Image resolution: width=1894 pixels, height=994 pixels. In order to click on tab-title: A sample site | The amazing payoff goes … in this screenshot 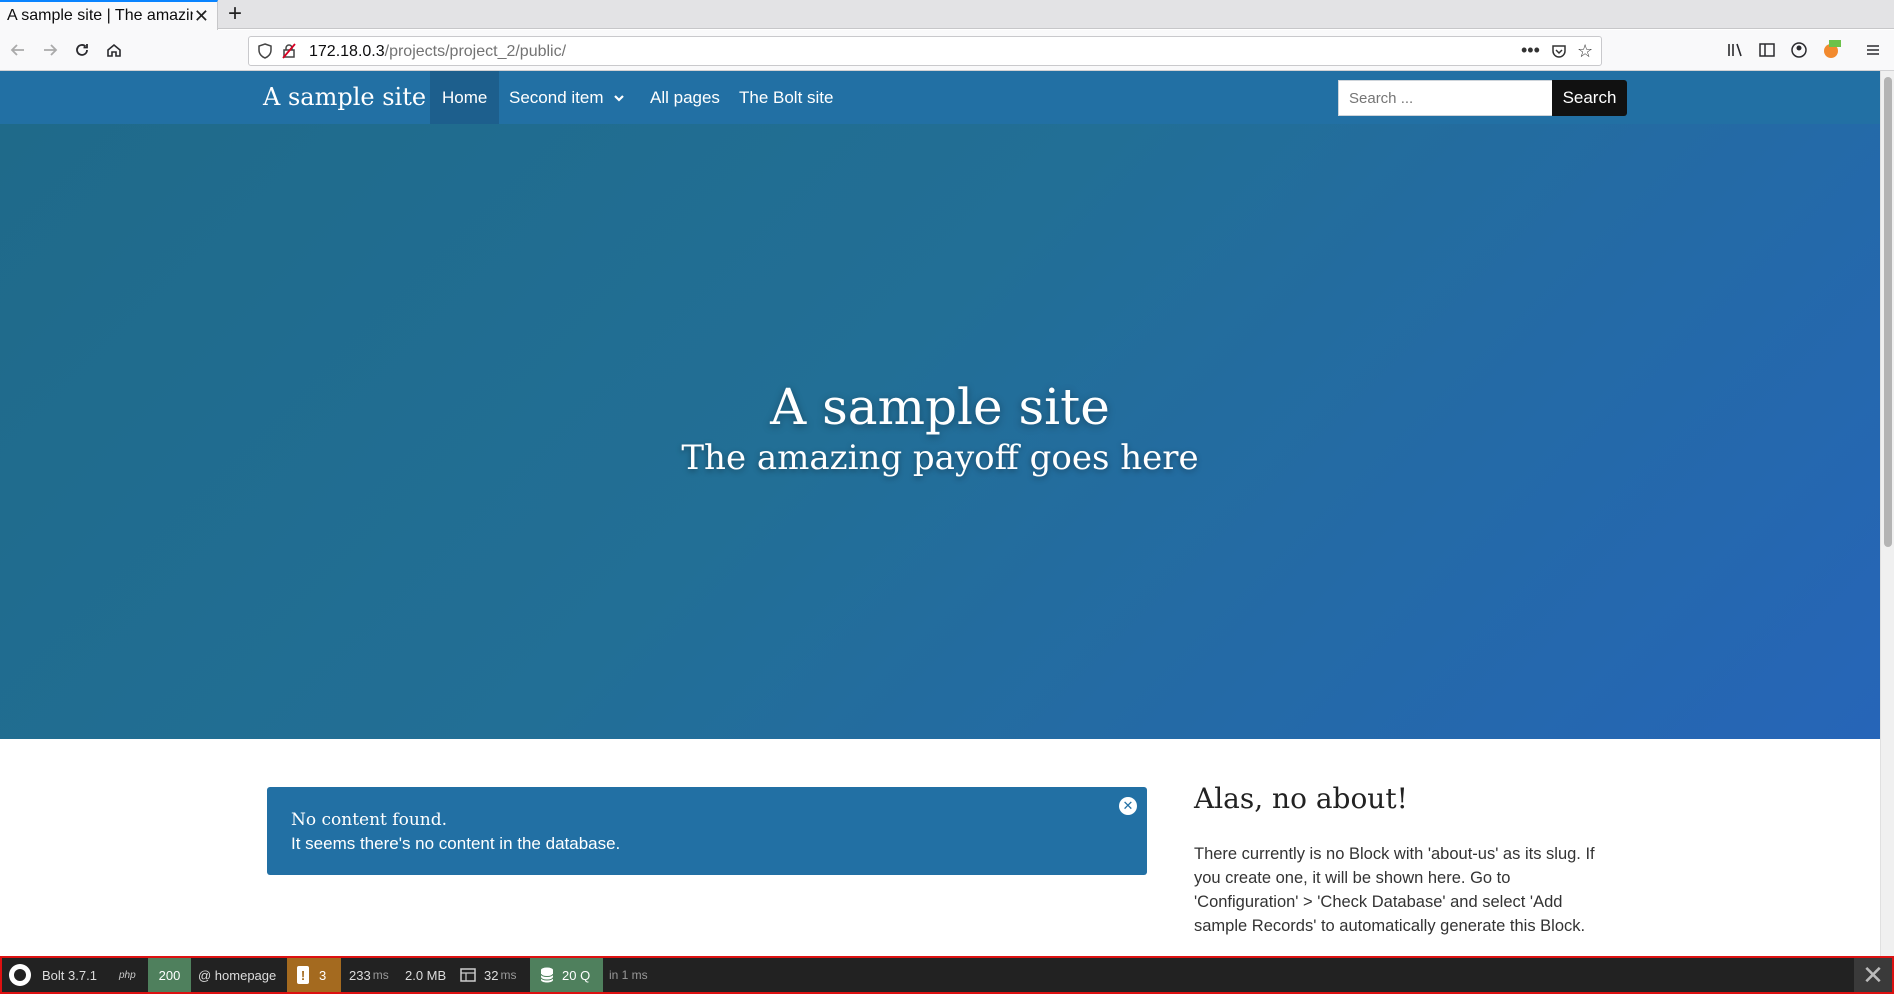, I will do `click(100, 15)`.